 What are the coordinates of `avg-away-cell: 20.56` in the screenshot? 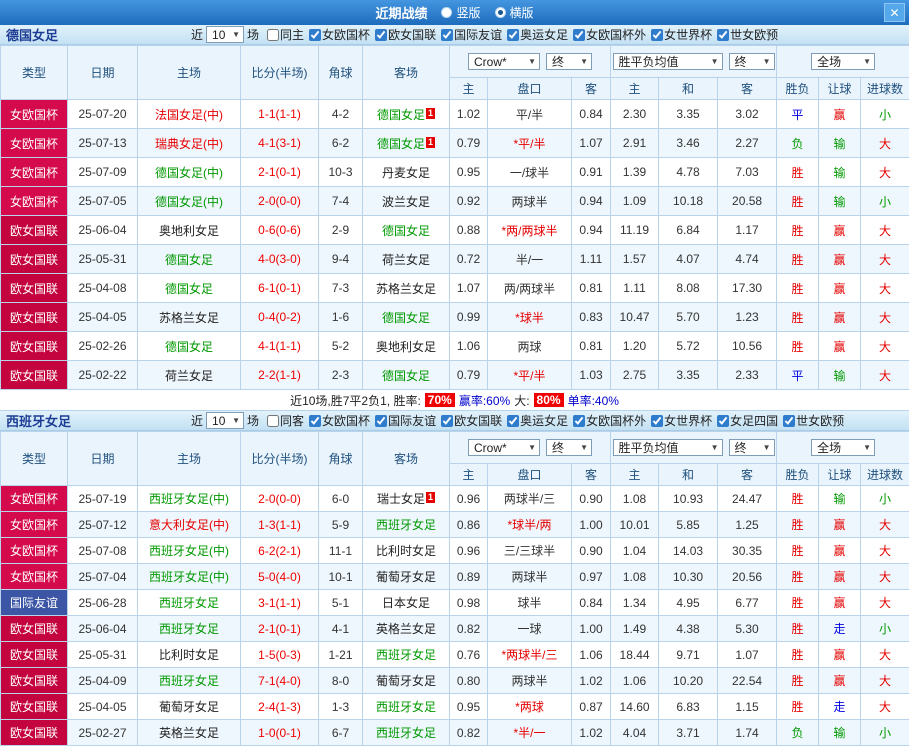 It's located at (747, 576).